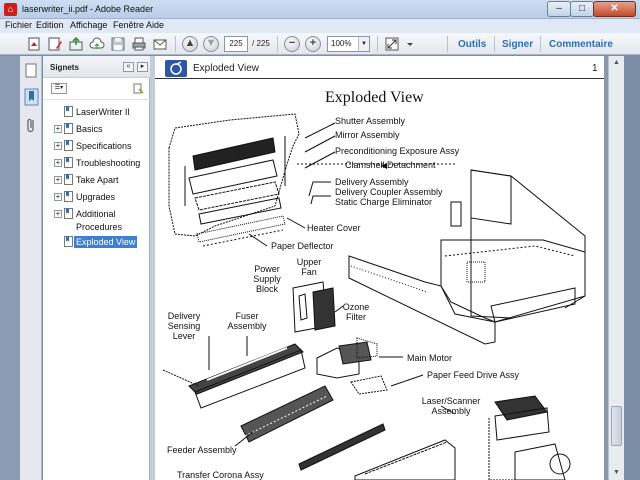 This screenshot has width=640, height=480. Describe the element at coordinates (96, 180) in the screenshot. I see `bookmark-item-take-apart: + Take Apart` at that location.